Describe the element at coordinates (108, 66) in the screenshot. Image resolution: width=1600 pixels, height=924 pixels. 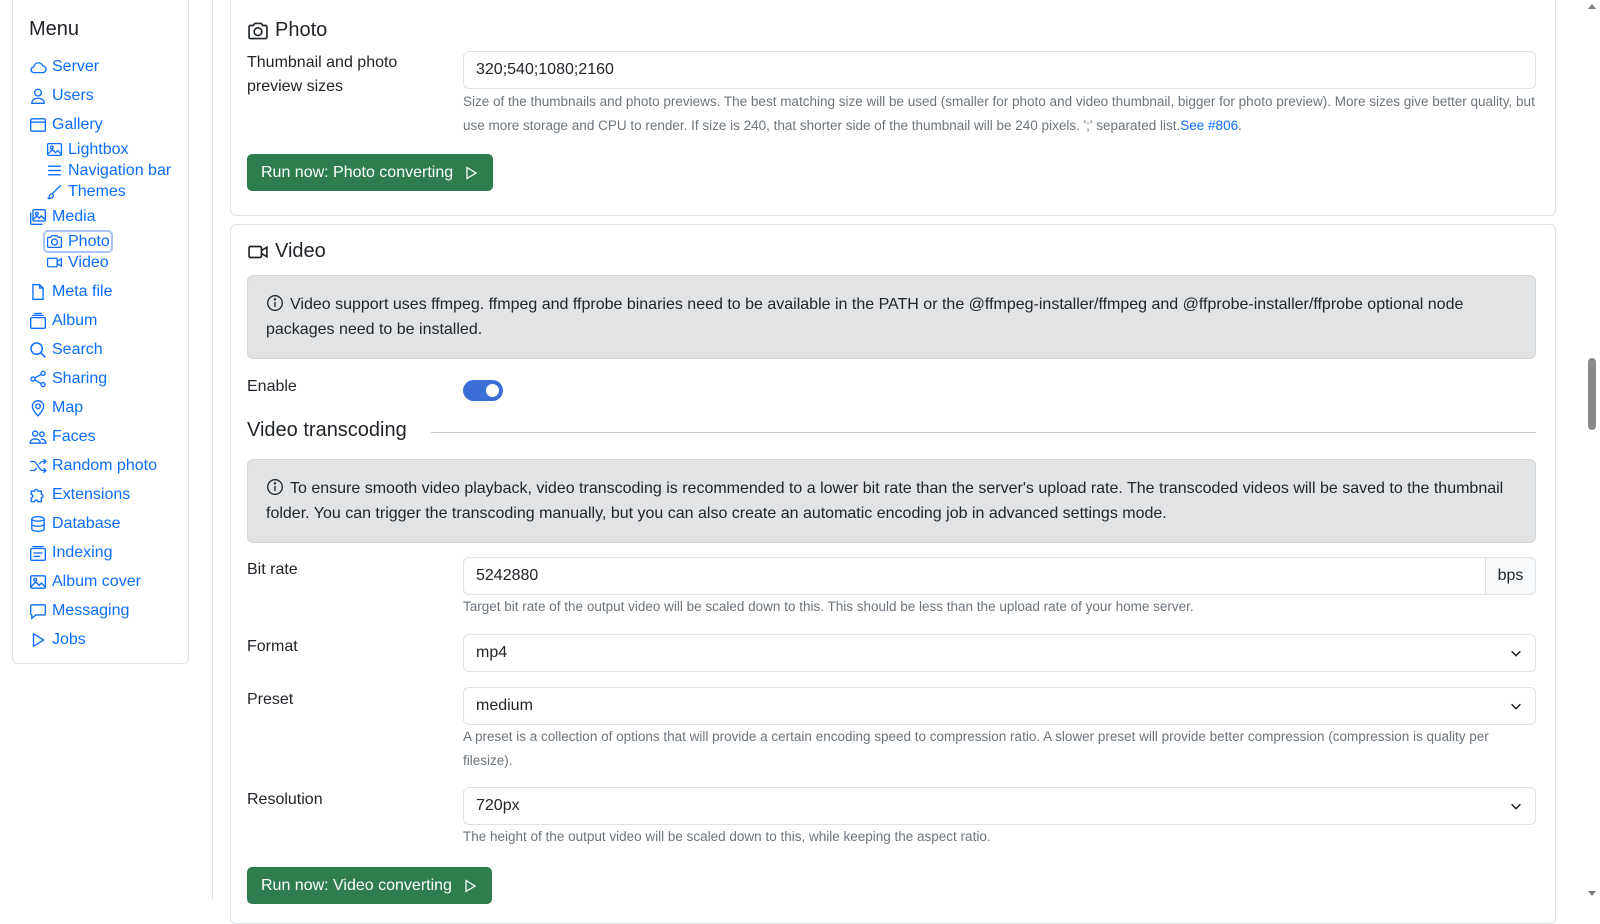
I see `sidebar-item-server: Server` at that location.